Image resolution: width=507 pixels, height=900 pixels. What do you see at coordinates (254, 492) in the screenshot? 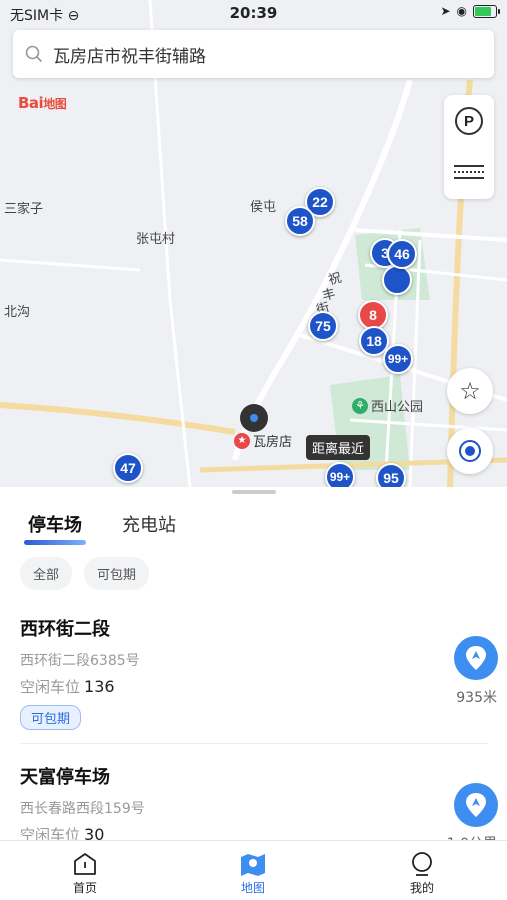
I see `drag-handle` at bounding box center [254, 492].